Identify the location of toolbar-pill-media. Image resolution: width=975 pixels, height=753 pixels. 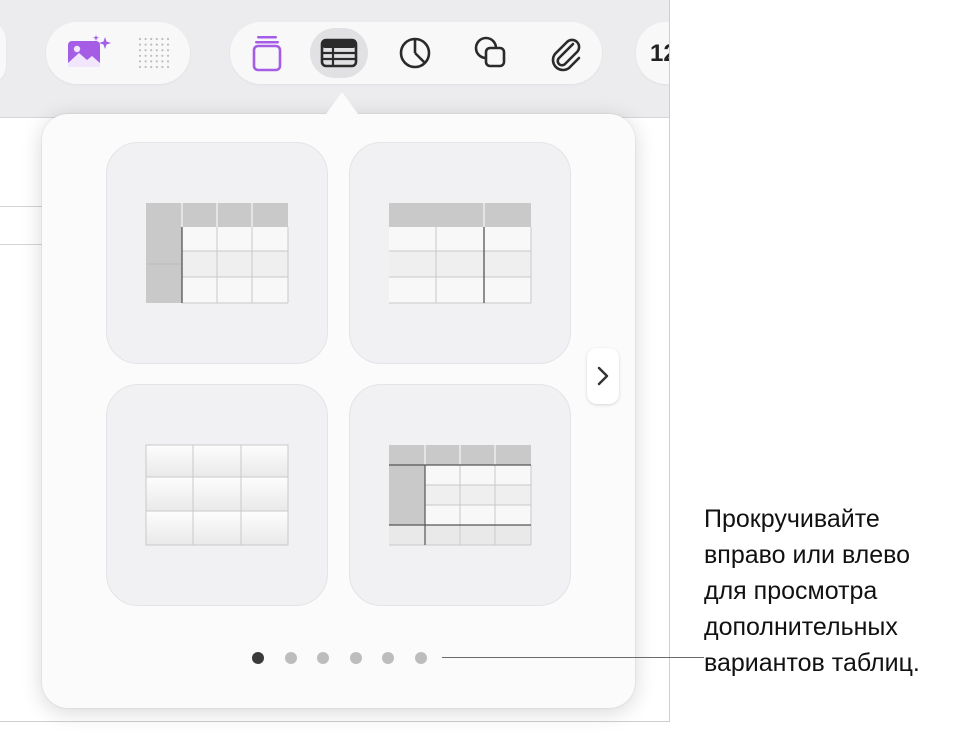
(118, 53).